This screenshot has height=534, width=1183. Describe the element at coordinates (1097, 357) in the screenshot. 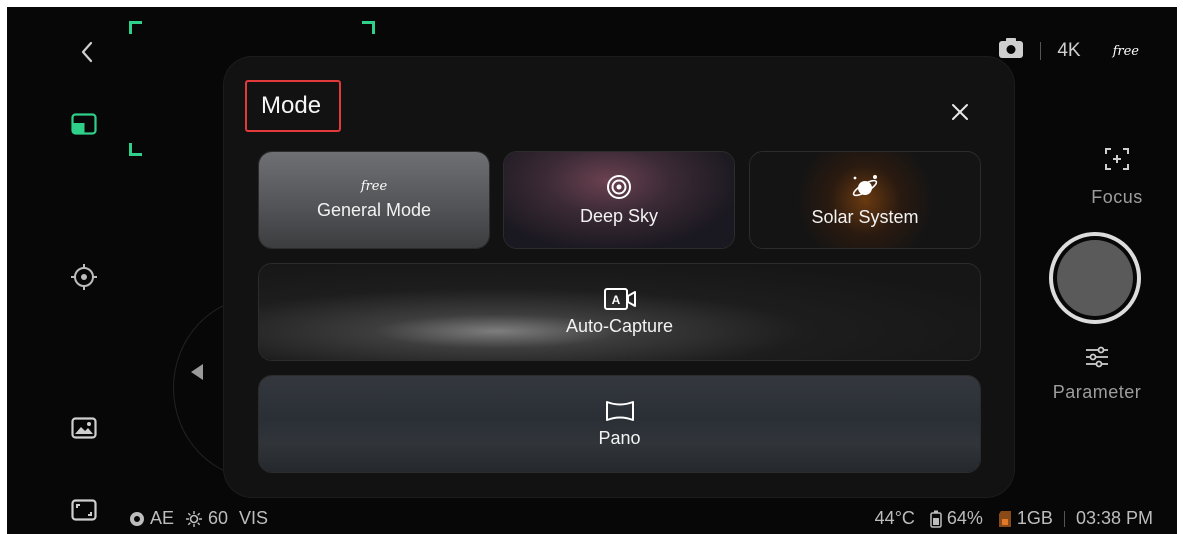

I see `sliders-icon` at that location.